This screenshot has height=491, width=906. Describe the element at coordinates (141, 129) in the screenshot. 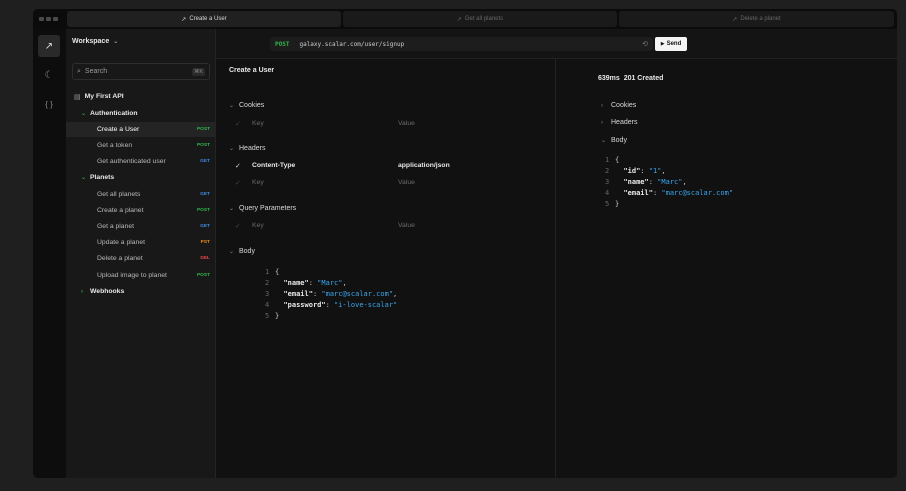

I see `sidebar-item-create-a-user: Create a User POST` at that location.